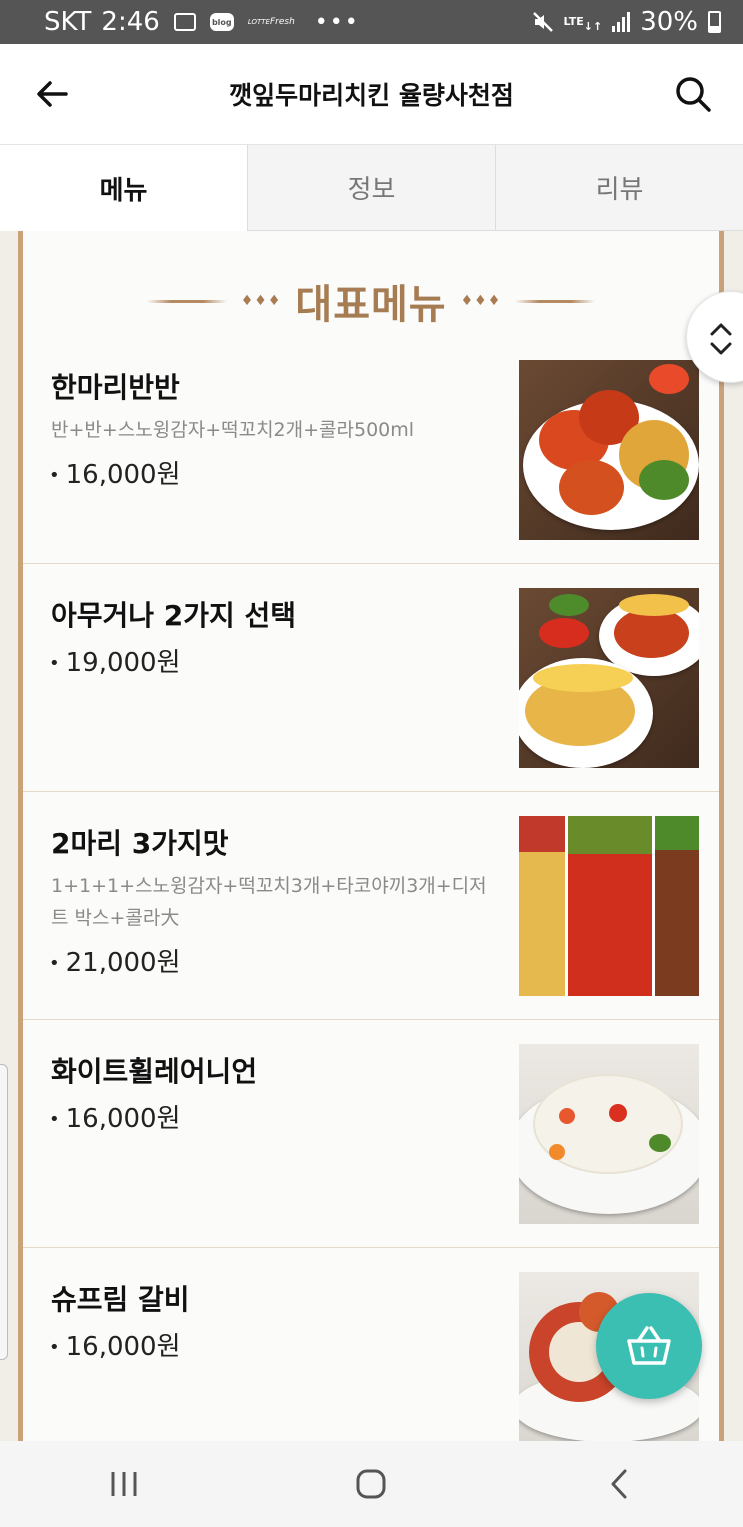 This screenshot has width=743, height=1527. What do you see at coordinates (123, 663) in the screenshot?
I see `price-value: 19,000원` at bounding box center [123, 663].